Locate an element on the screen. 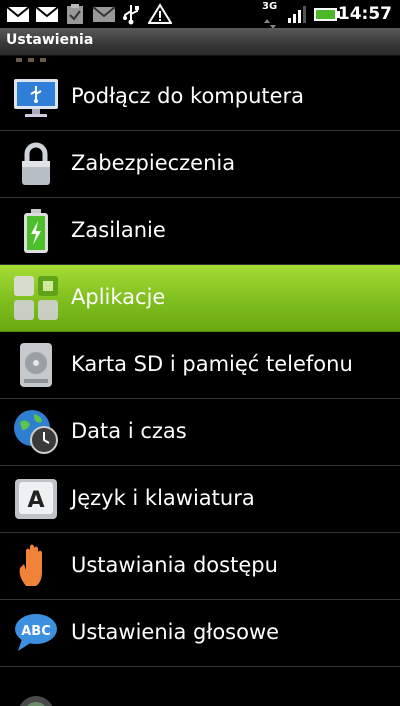 This screenshot has width=400, height=706. previous-item-icon-partial is located at coordinates (31, 60).